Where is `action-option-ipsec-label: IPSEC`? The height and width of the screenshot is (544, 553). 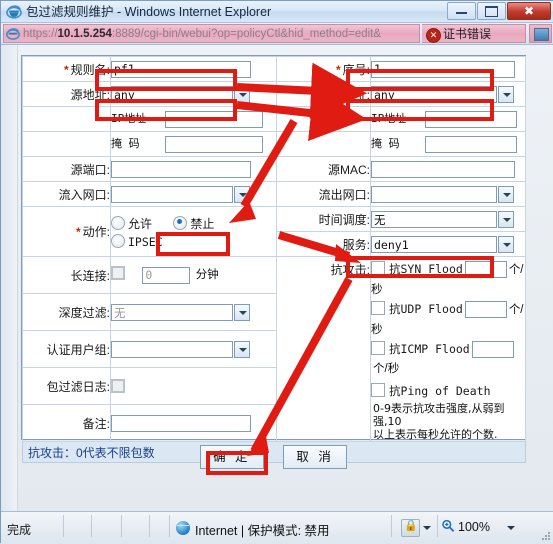 action-option-ipsec-label: IPSEC is located at coordinates (145, 241).